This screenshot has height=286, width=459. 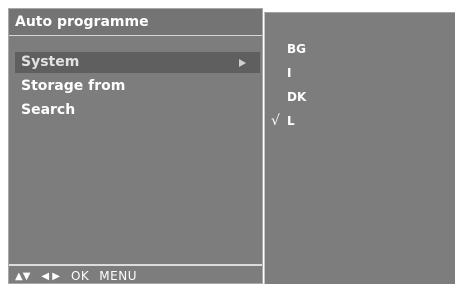 I want to click on nav-divider, so click(x=135, y=265).